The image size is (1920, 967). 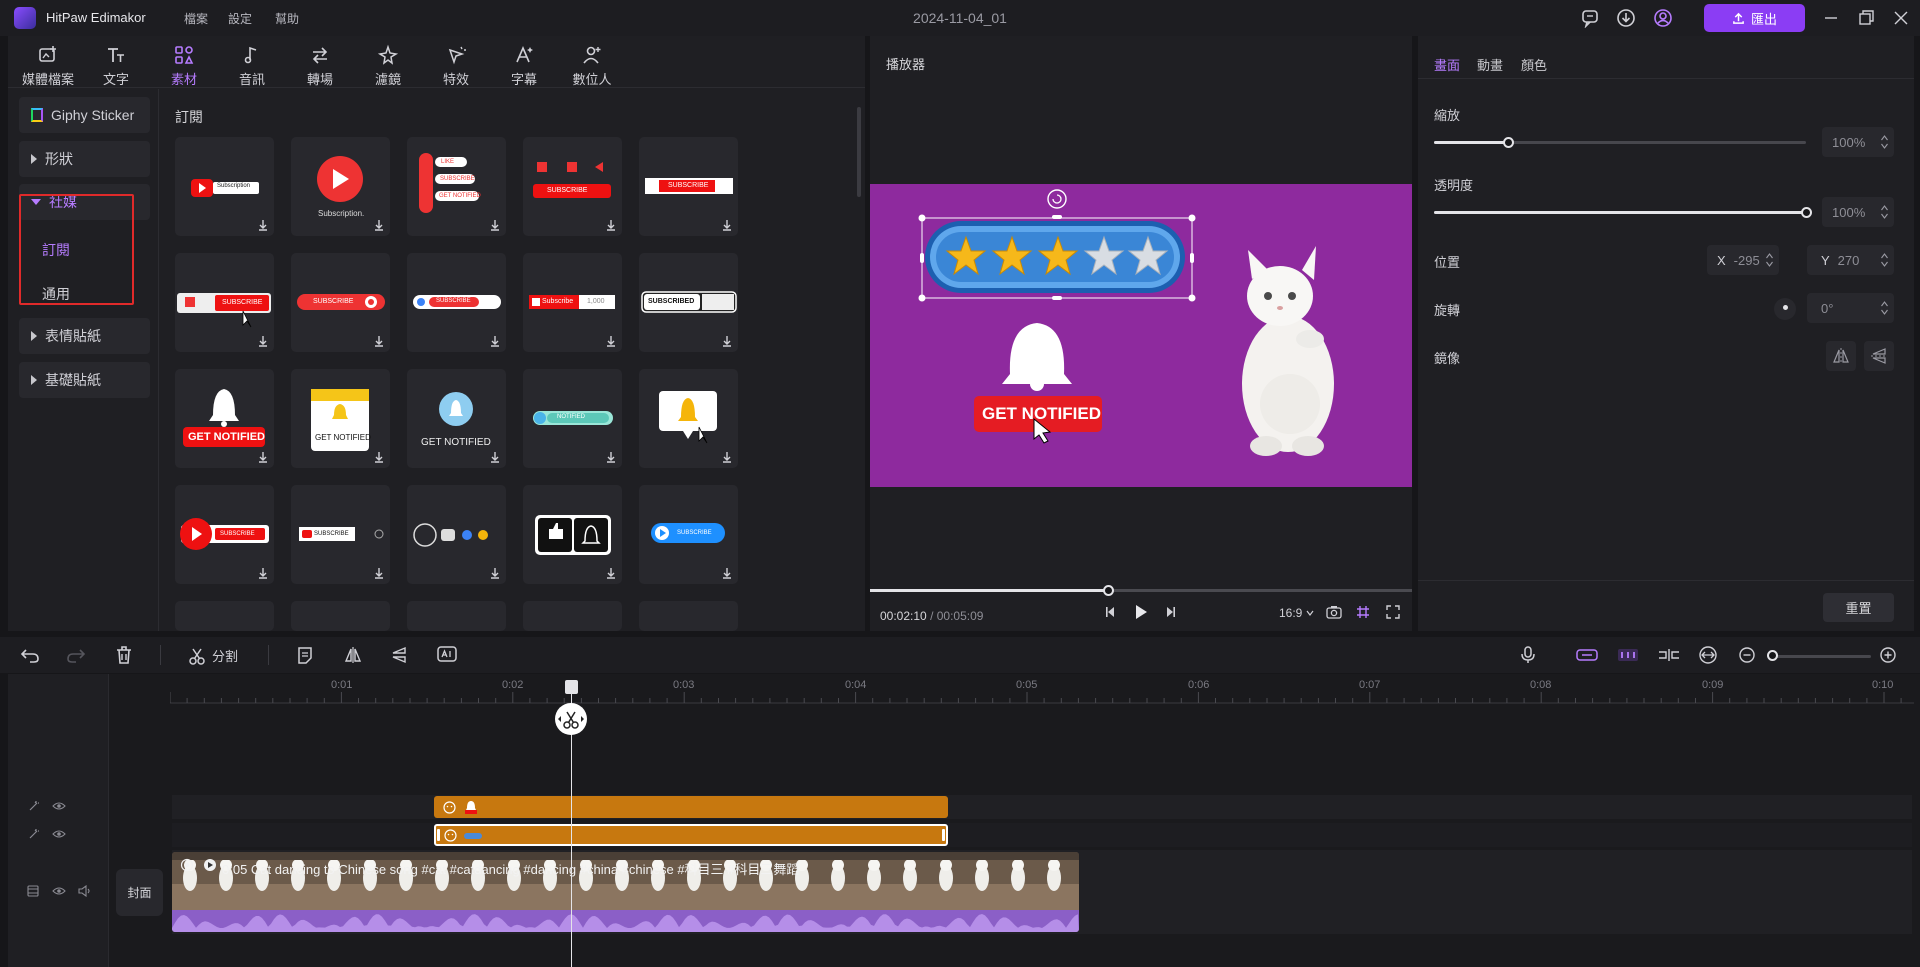 What do you see at coordinates (1587, 655) in the screenshot?
I see `magnet-link-icon` at bounding box center [1587, 655].